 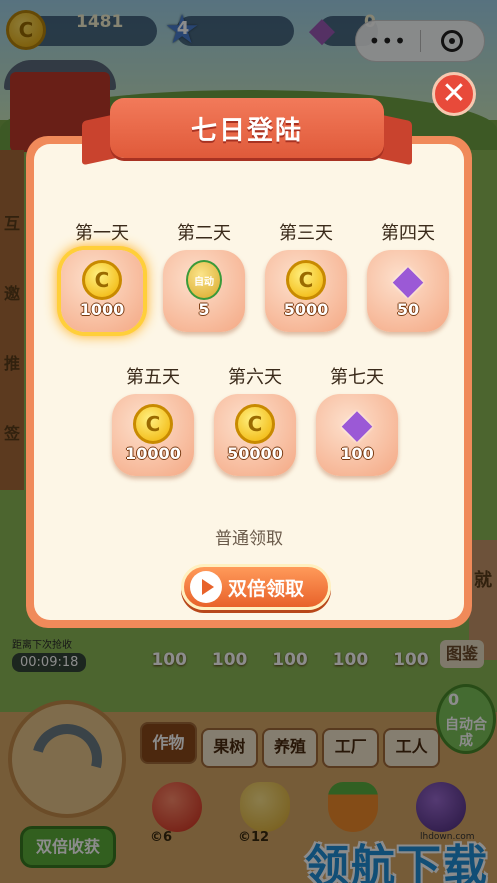 What do you see at coordinates (153, 453) in the screenshot?
I see `reward-amount: 10000` at bounding box center [153, 453].